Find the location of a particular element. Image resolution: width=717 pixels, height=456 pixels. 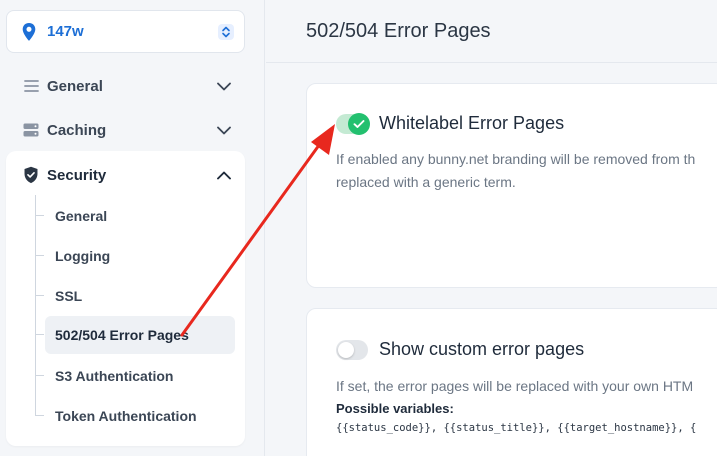

sidebar-subitem-ssl: SSL is located at coordinates (135, 296).